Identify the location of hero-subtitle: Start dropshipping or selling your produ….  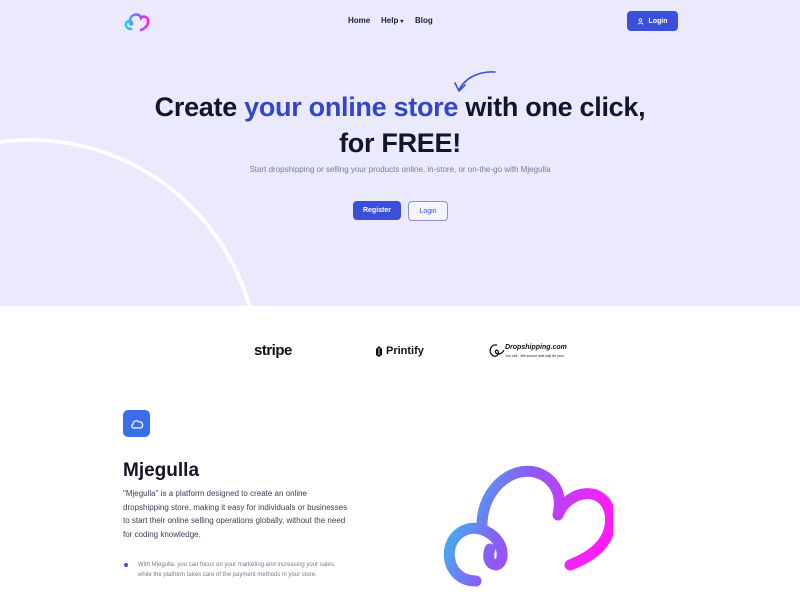
(400, 169).